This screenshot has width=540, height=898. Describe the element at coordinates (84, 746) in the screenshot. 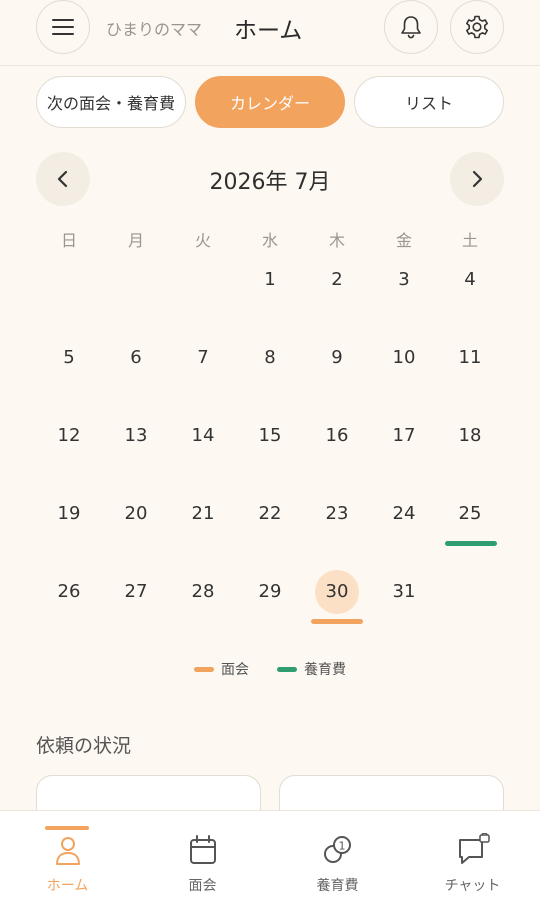

I see `requests-section-title: 依頼の状況` at that location.